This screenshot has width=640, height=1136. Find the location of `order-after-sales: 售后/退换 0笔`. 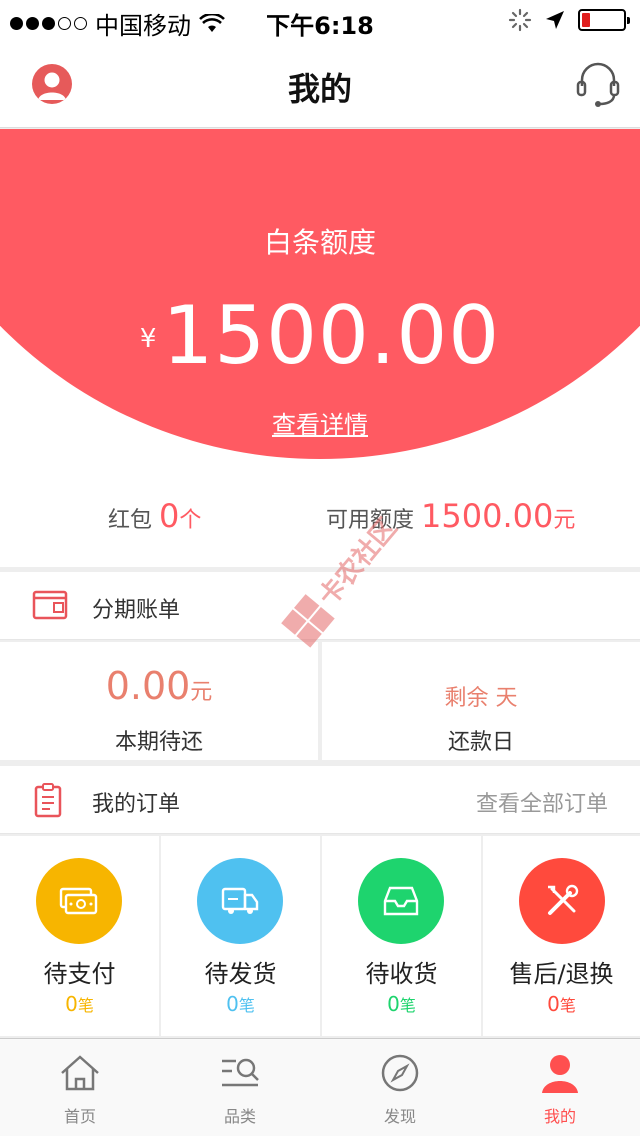

order-after-sales: 售后/退换 0笔 is located at coordinates (561, 936).